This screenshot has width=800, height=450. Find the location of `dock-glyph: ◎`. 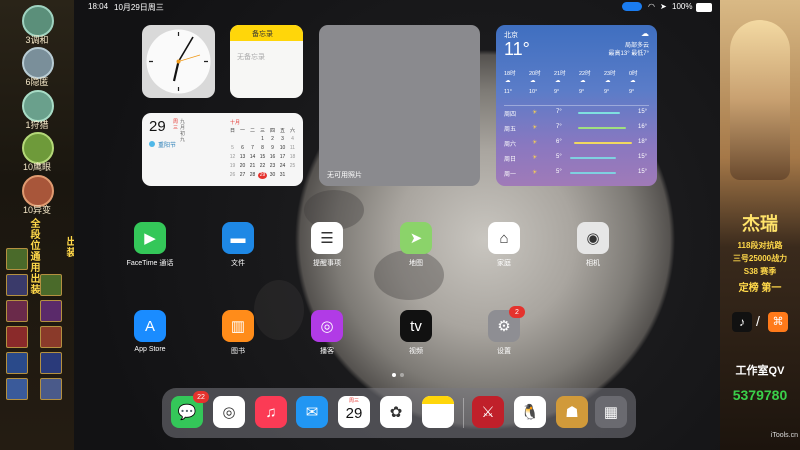

dock-glyph: ◎ is located at coordinates (229, 412).